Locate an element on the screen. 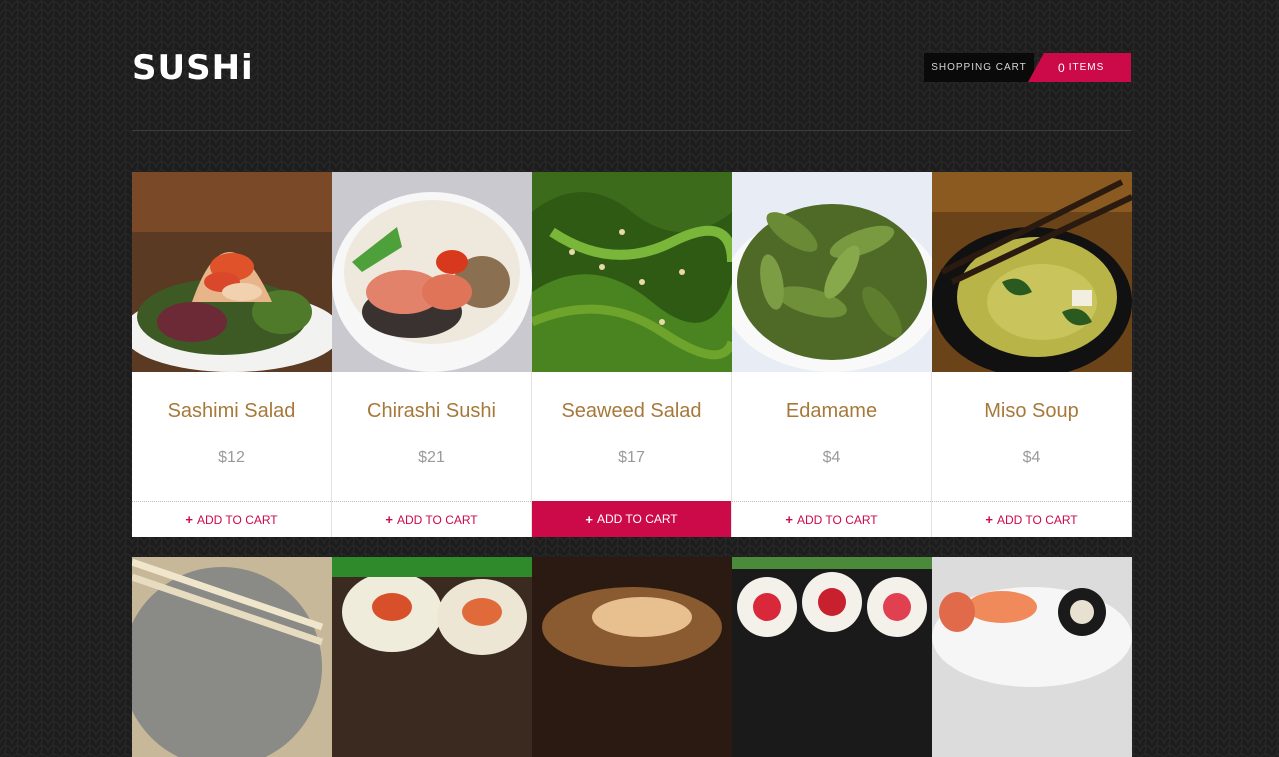 The height and width of the screenshot is (757, 1279). product-name: Sashimi Salad is located at coordinates (231, 412).